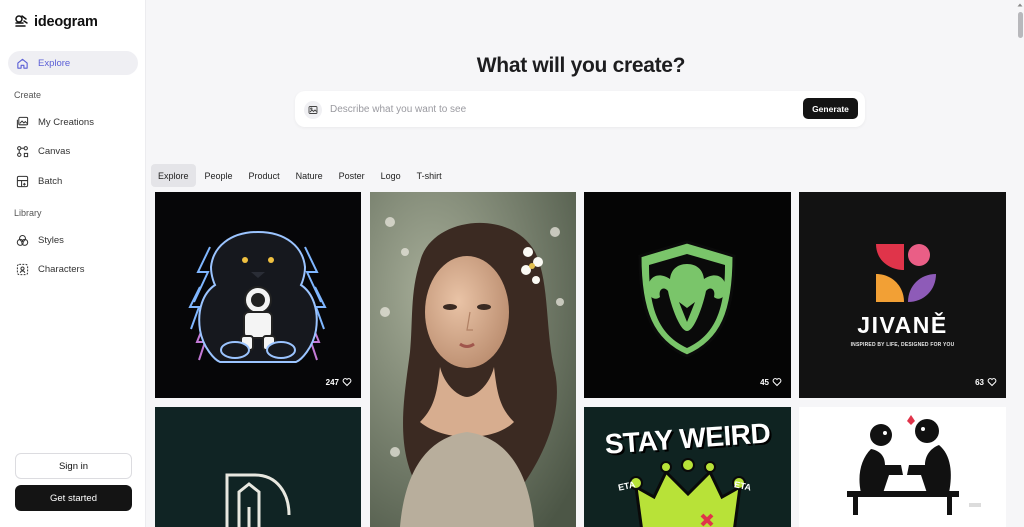 This screenshot has height=527, width=1024. Describe the element at coordinates (902, 345) in the screenshot. I see `jivane-tagline: INSPIRED BY LIFE, DESIGNED FOR YOU` at that location.